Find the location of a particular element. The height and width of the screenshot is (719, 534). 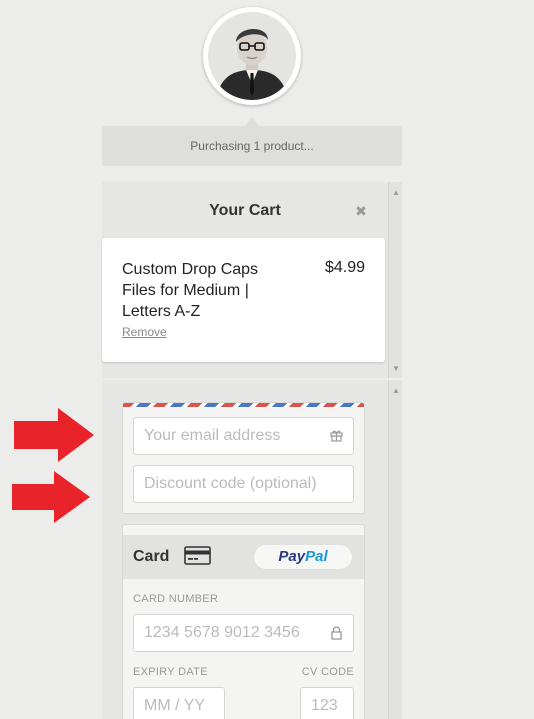

paypal-button: PayPal is located at coordinates (303, 557).